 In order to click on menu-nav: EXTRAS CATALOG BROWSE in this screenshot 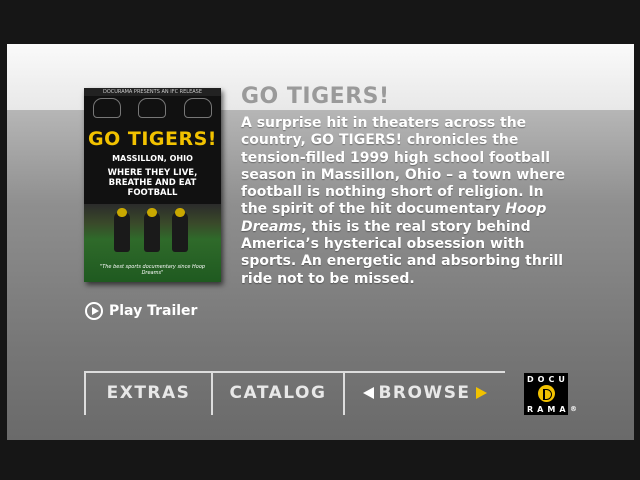, I will do `click(294, 393)`.